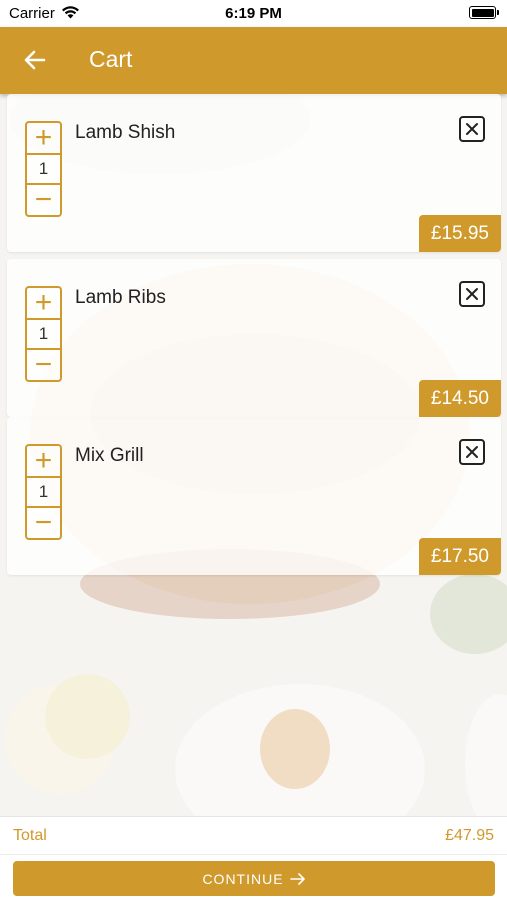  What do you see at coordinates (111, 59) in the screenshot?
I see `page-title: Cart` at bounding box center [111, 59].